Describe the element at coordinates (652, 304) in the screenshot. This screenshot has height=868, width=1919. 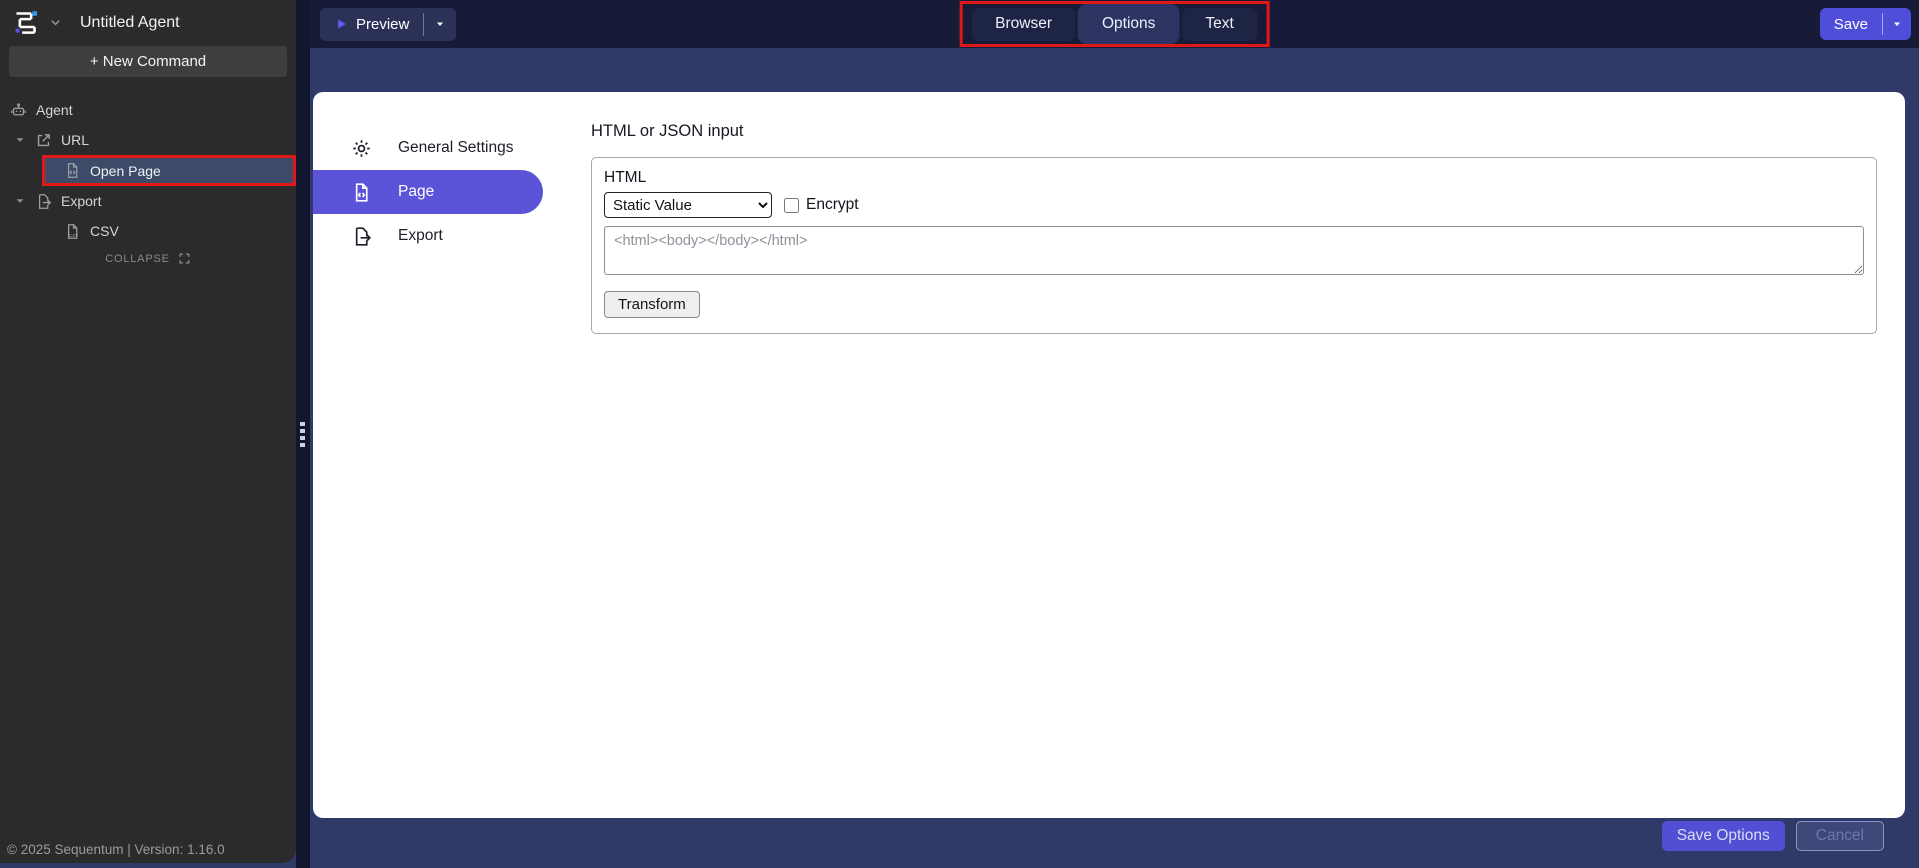
I see `transform-button: Transform` at that location.